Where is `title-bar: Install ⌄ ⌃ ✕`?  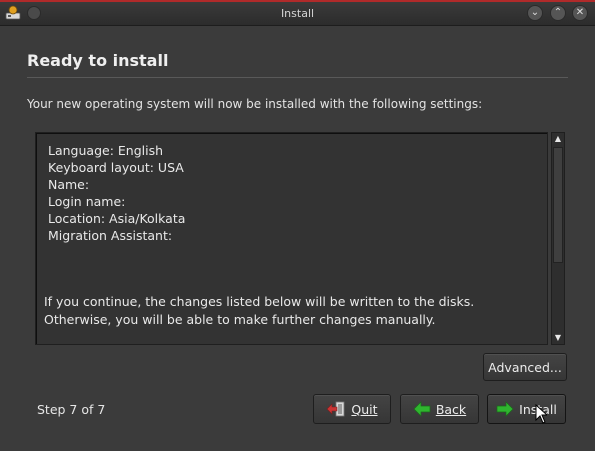 title-bar: Install ⌄ ⌃ ✕ is located at coordinates (297, 14).